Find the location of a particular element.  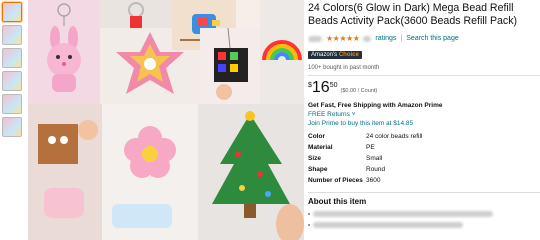

spec-value: 24 color beads refill is located at coordinates (394, 136).